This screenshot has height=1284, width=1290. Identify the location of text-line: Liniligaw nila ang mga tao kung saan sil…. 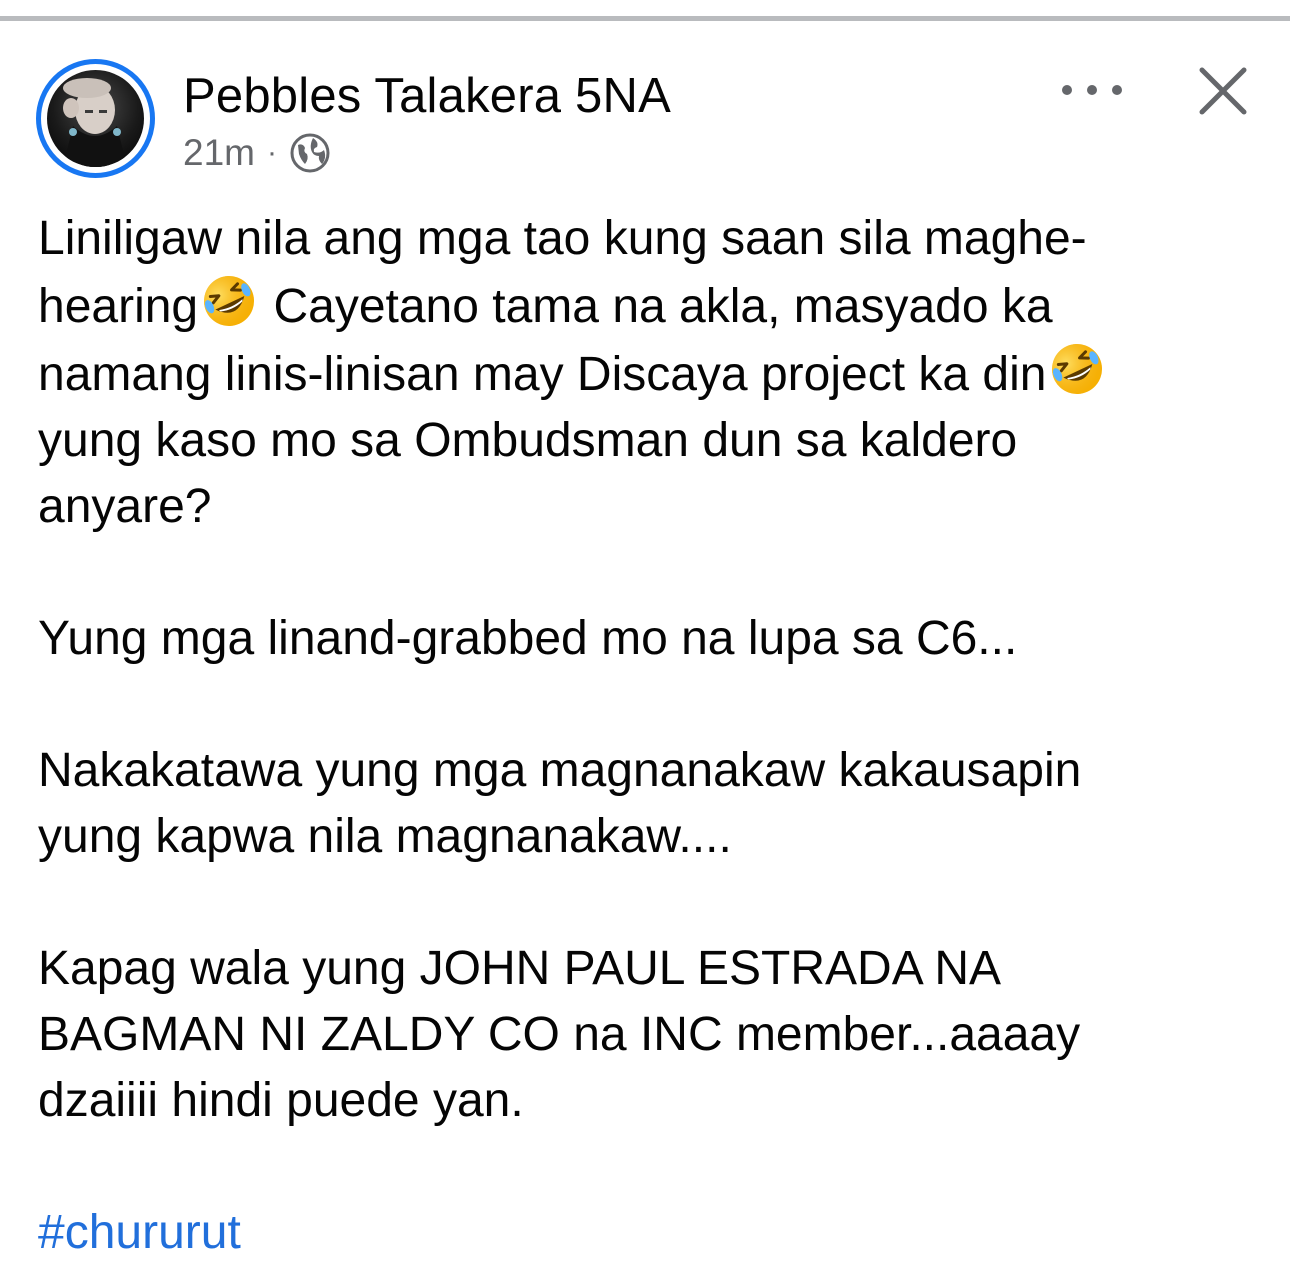
(562, 238).